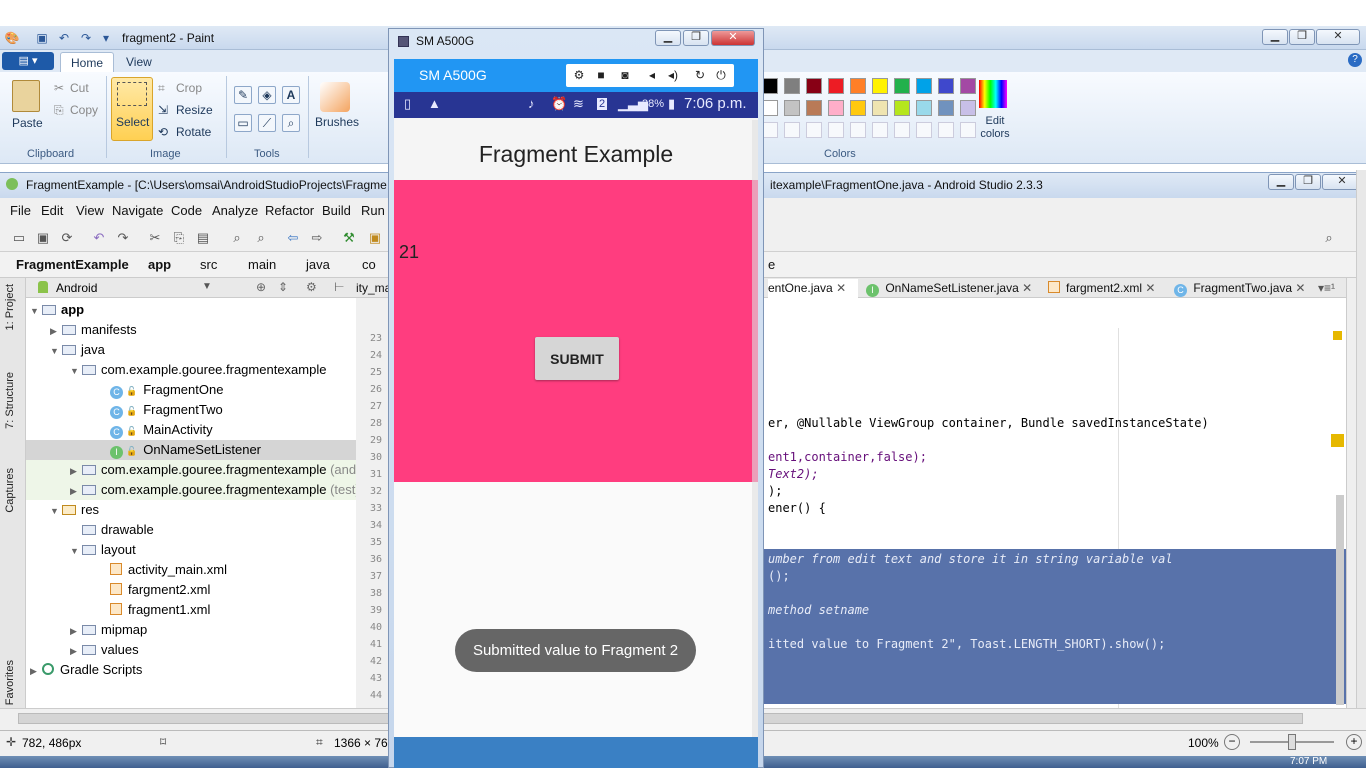 Image resolution: width=1366 pixels, height=768 pixels. What do you see at coordinates (1354, 742) in the screenshot?
I see `zoom-in-button: +` at bounding box center [1354, 742].